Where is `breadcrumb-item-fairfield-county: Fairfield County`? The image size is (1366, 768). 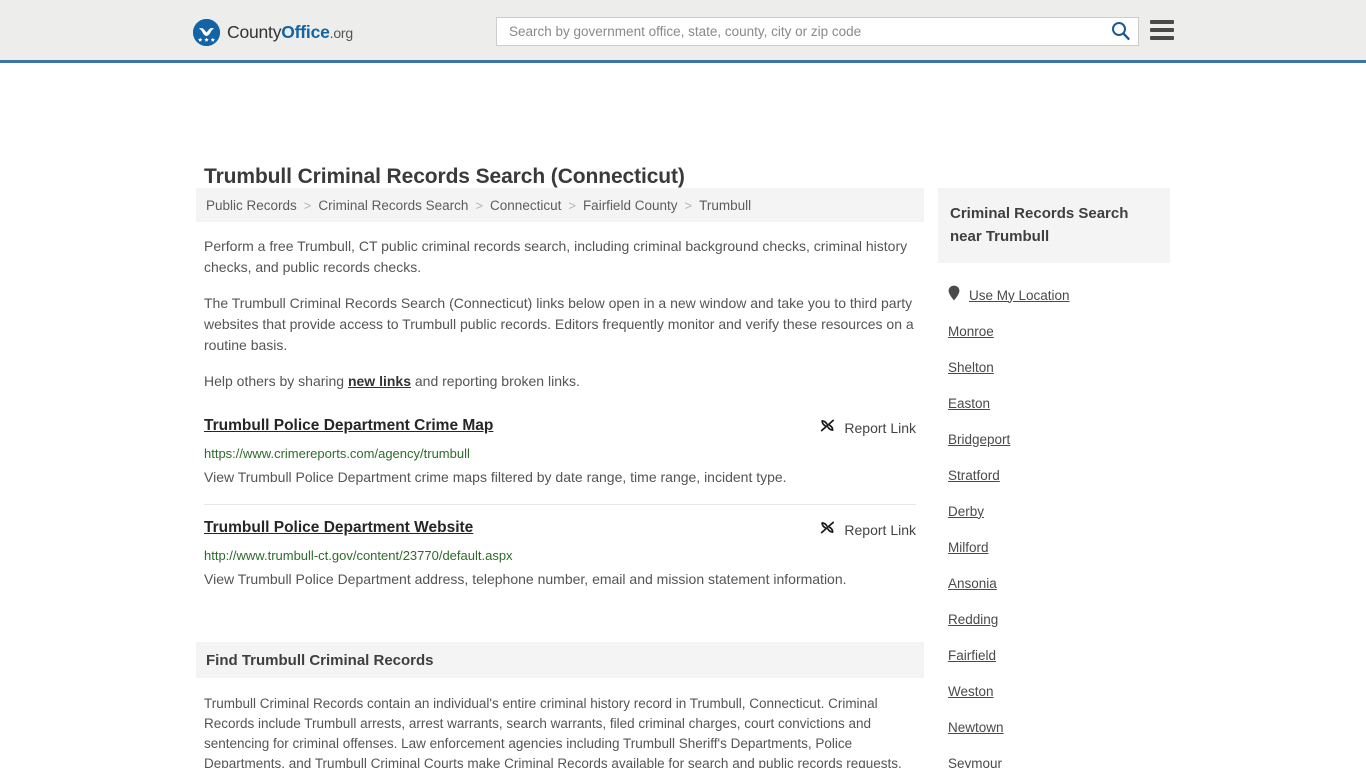
breadcrumb-item-fairfield-county: Fairfield County is located at coordinates (630, 205).